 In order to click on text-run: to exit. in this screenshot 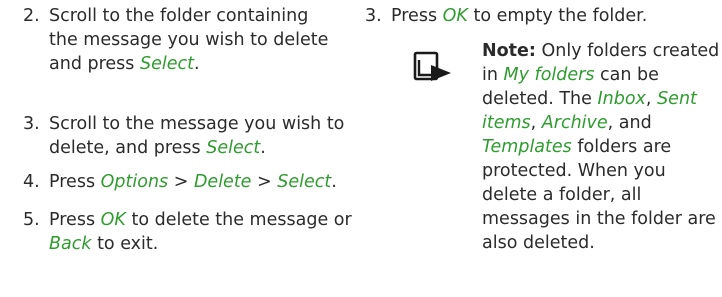, I will do `click(125, 244)`.